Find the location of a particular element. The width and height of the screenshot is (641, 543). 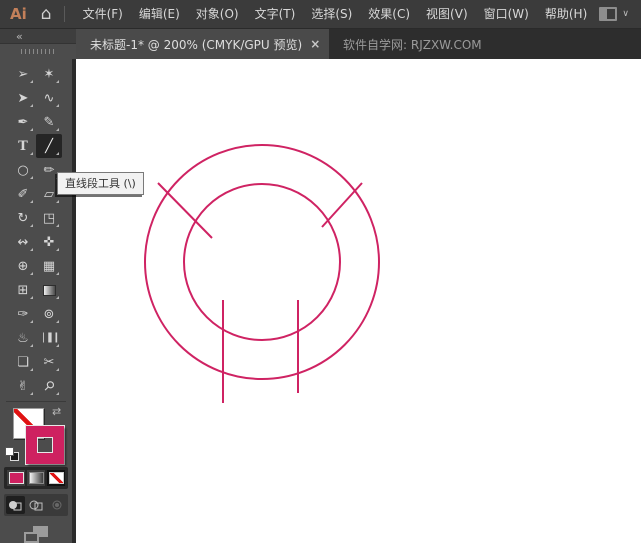

shaper-tool: ✐ is located at coordinates (23, 194).